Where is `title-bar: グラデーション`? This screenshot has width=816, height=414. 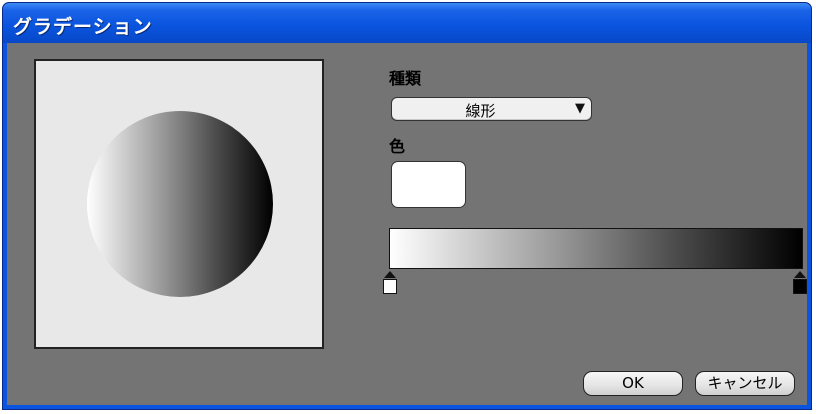
title-bar: グラデーション is located at coordinates (407, 23).